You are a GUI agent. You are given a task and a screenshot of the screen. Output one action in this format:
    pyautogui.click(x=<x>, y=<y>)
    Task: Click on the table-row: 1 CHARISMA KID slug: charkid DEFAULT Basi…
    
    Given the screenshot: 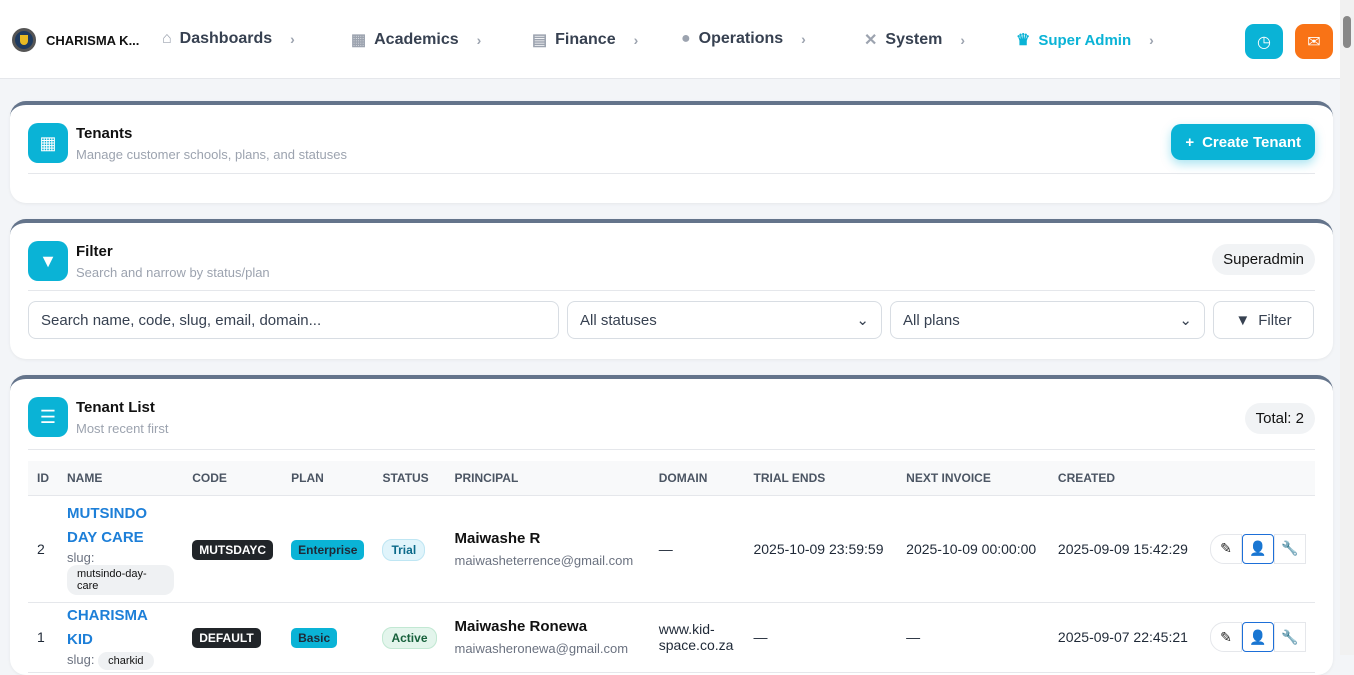 What is the action you would take?
    pyautogui.click(x=671, y=637)
    